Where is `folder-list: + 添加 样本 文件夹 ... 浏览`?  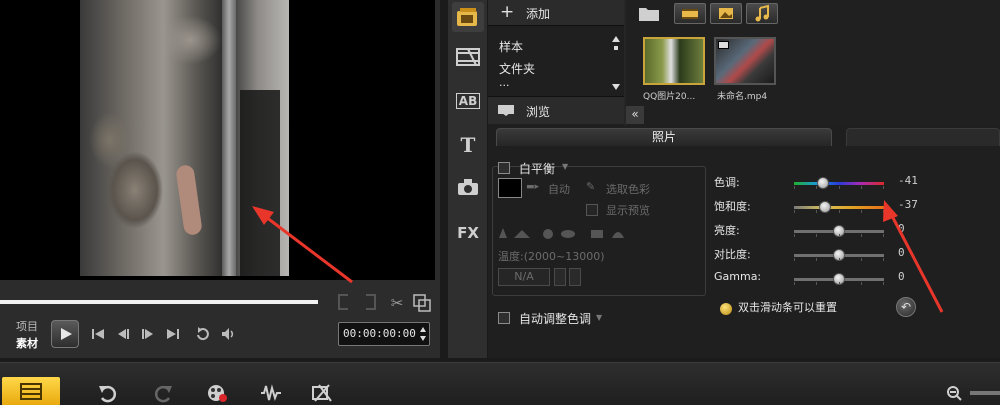
folder-list: + 添加 样本 文件夹 ... 浏览 is located at coordinates (556, 63).